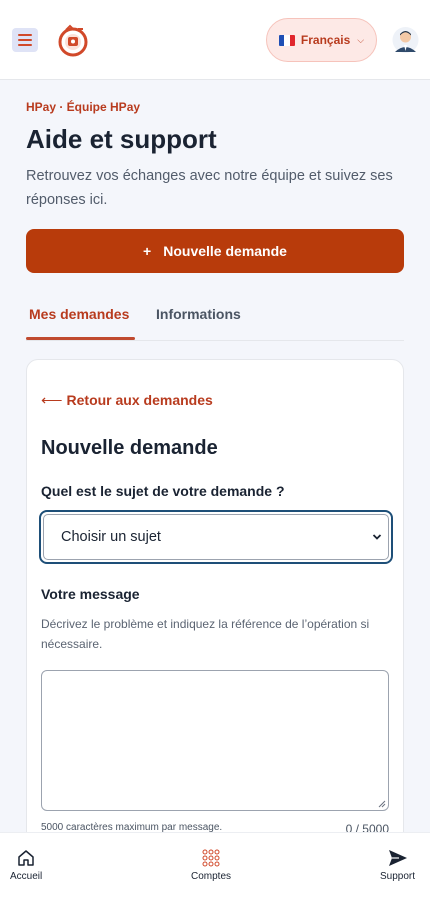 The image size is (430, 900). What do you see at coordinates (286, 40) in the screenshot?
I see `france-flag-icon` at bounding box center [286, 40].